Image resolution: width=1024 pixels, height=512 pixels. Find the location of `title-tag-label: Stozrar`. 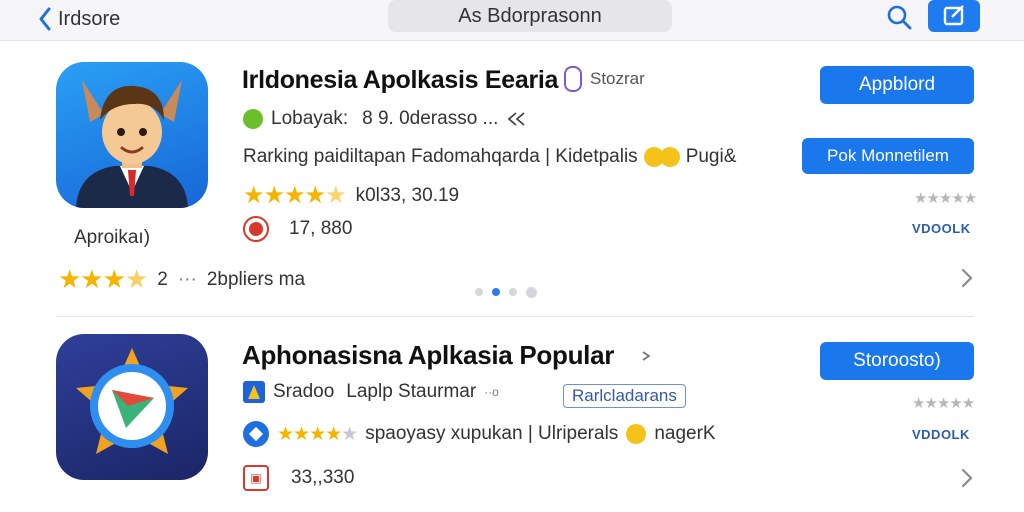

title-tag-label: Stozrar is located at coordinates (617, 78).